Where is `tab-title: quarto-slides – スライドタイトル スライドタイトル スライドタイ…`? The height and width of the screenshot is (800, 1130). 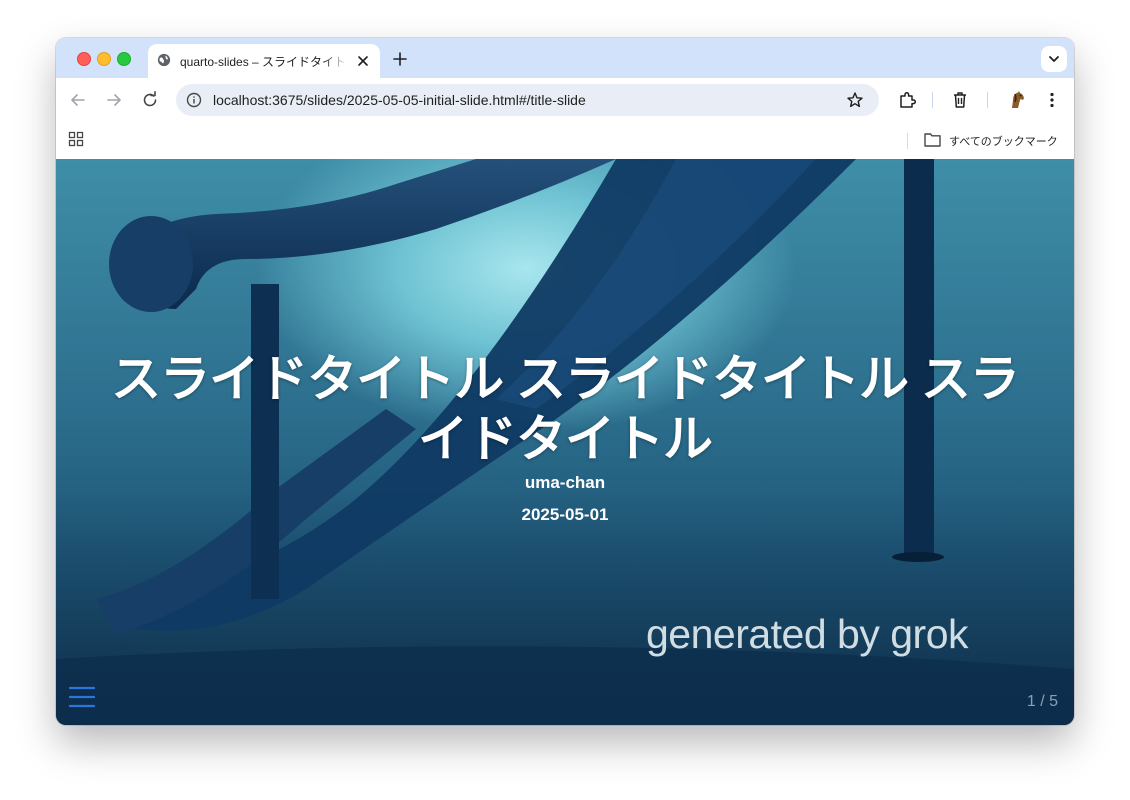 tab-title: quarto-slides – スライドタイトル スライドタイトル スライドタイ… is located at coordinates (264, 62).